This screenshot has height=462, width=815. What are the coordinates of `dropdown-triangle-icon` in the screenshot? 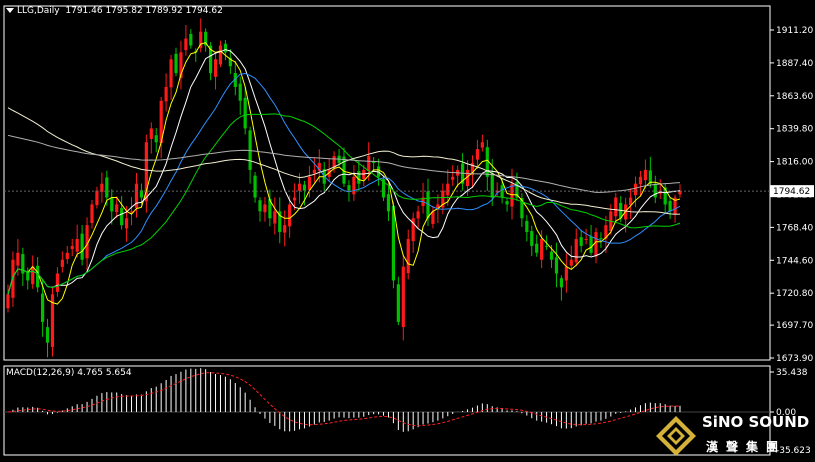 It's located at (10, 10).